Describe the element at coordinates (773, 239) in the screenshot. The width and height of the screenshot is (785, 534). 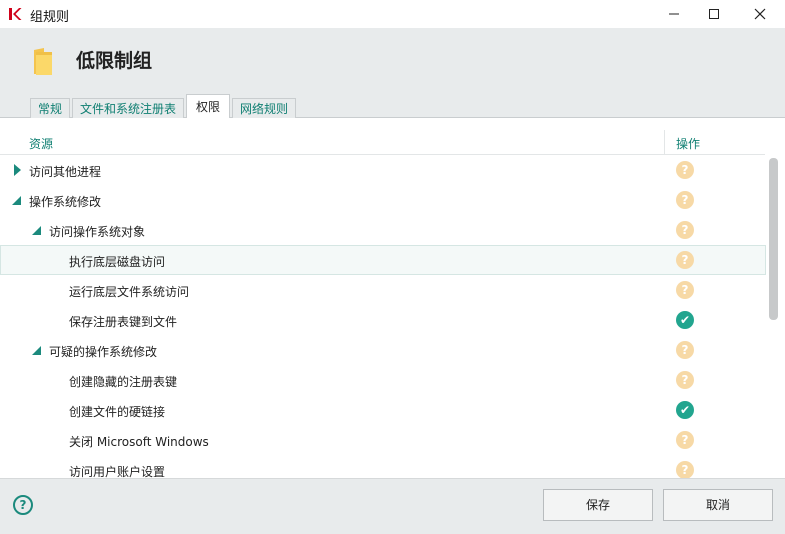
I see `scrollbar-thumb` at that location.